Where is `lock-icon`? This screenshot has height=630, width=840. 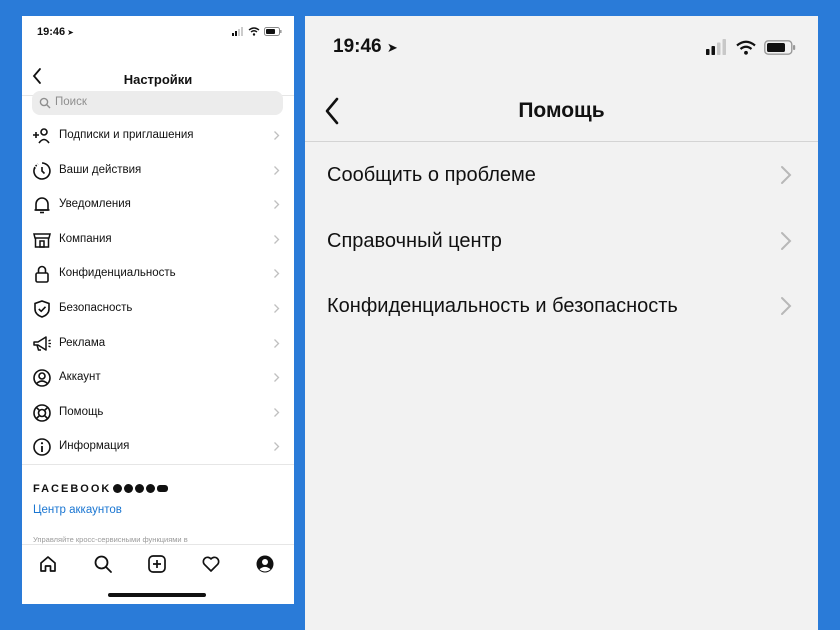 lock-icon is located at coordinates (42, 275).